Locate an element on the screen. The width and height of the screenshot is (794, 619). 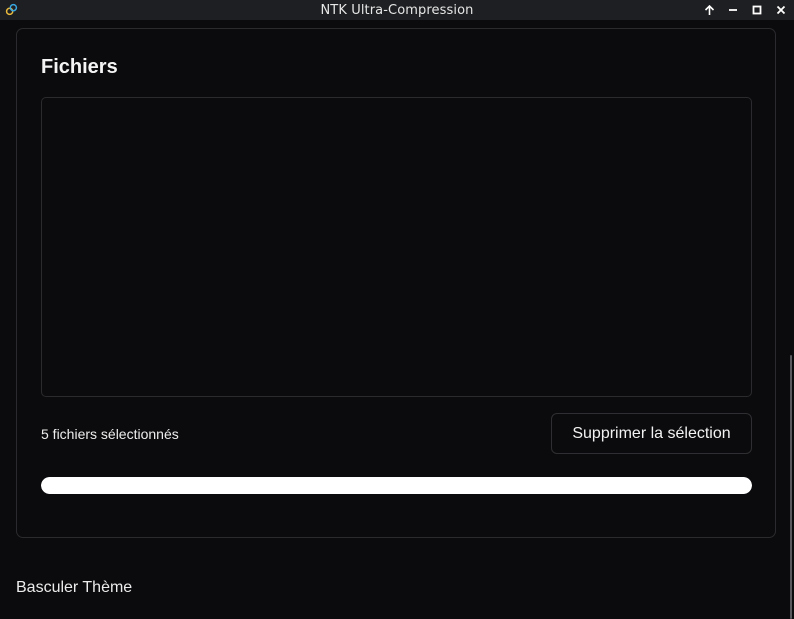
maximize-icon is located at coordinates (757, 10).